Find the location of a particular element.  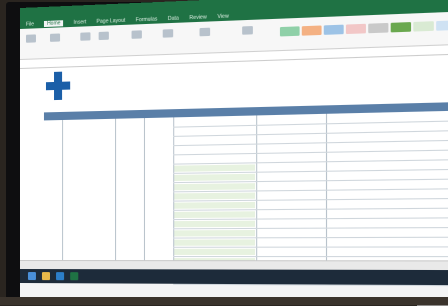

tab-file: File is located at coordinates (30, 24).